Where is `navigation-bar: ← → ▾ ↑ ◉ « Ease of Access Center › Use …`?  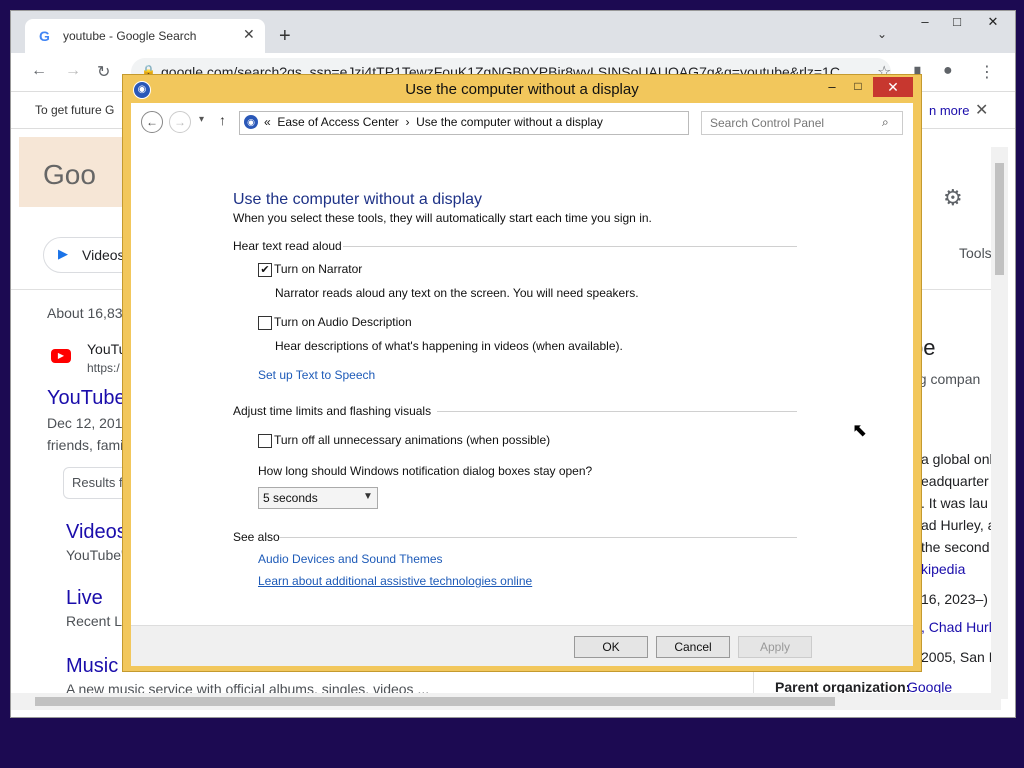 navigation-bar: ← → ▾ ↑ ◉ « Ease of Access Center › Use … is located at coordinates (522, 122).